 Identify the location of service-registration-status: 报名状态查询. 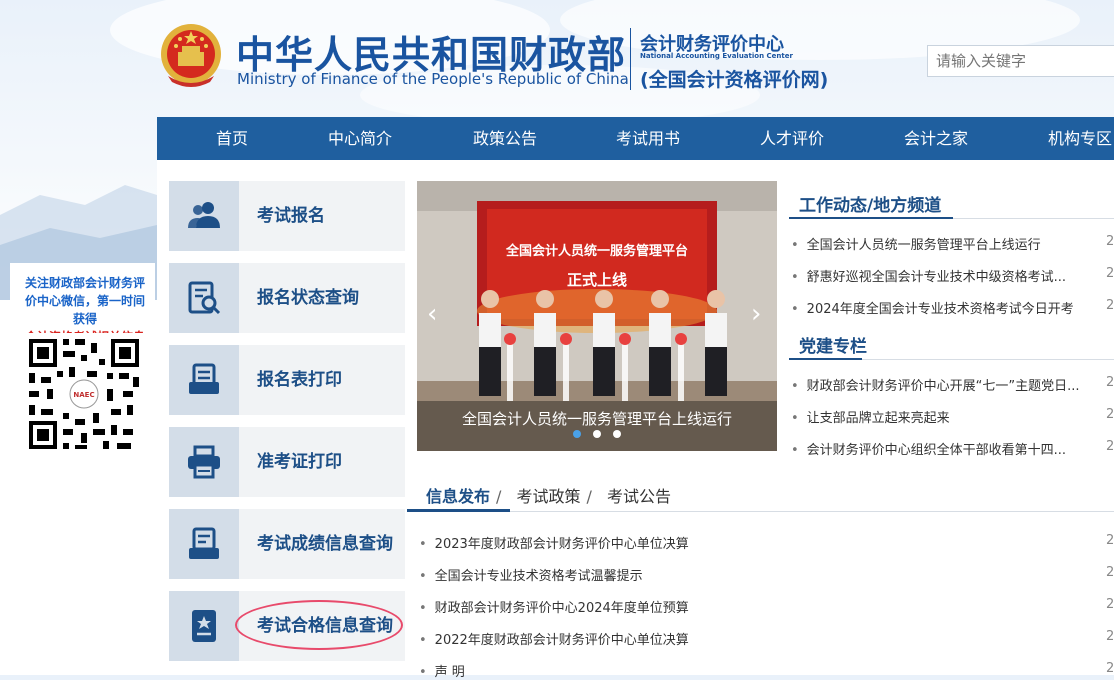
(287, 298).